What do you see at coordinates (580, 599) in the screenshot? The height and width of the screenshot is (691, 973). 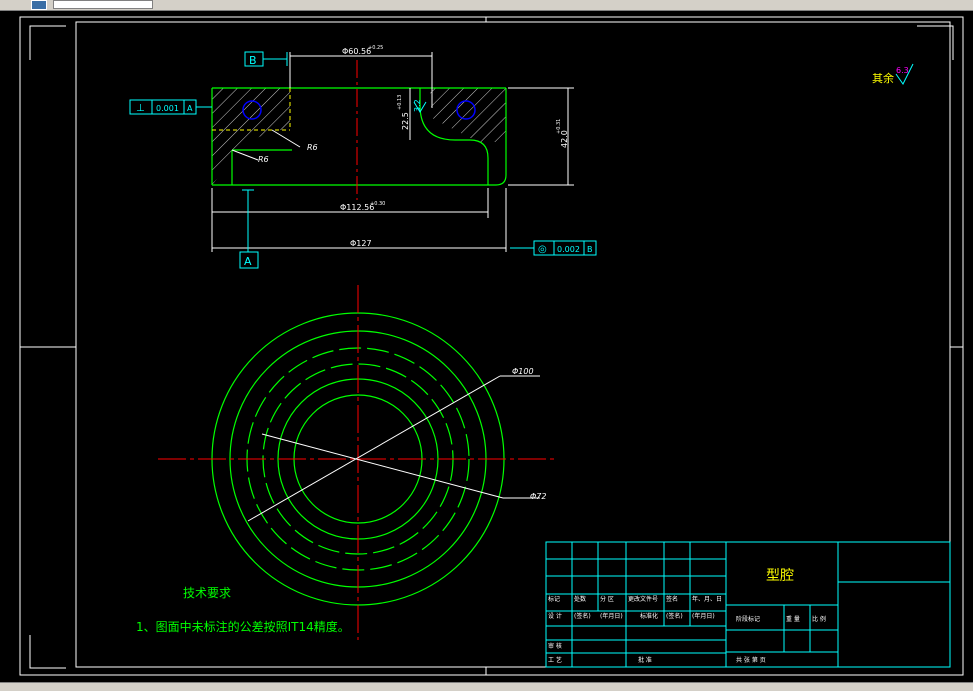 I see `svg-text: 处数` at bounding box center [580, 599].